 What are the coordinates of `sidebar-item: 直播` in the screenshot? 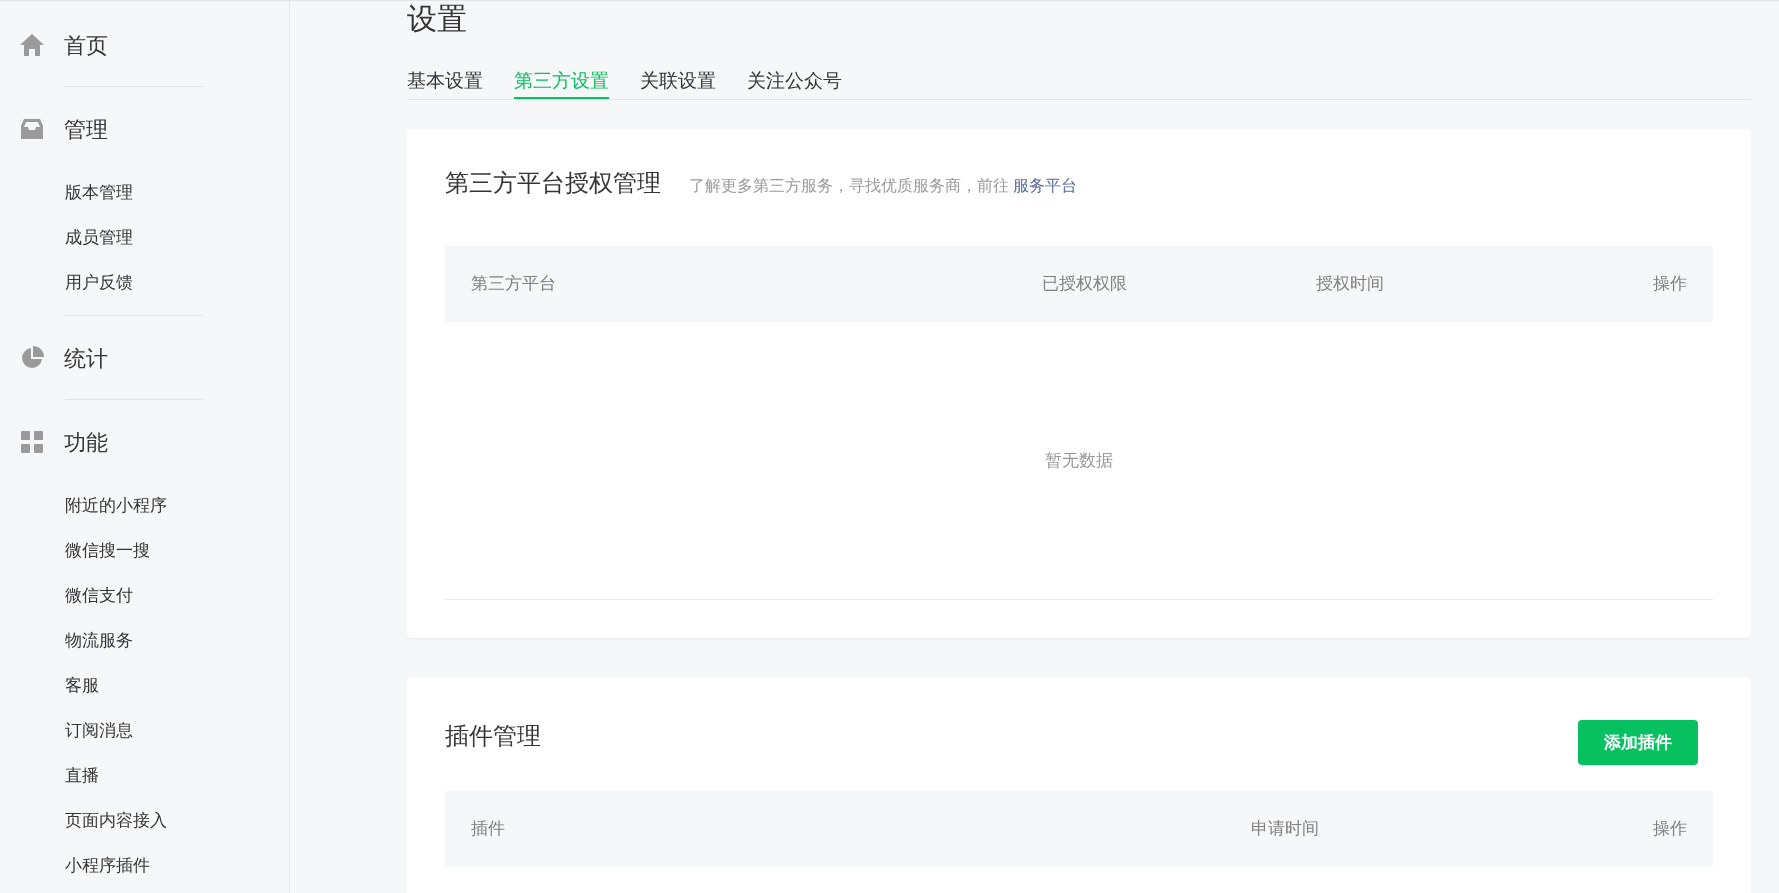 It's located at (144, 776).